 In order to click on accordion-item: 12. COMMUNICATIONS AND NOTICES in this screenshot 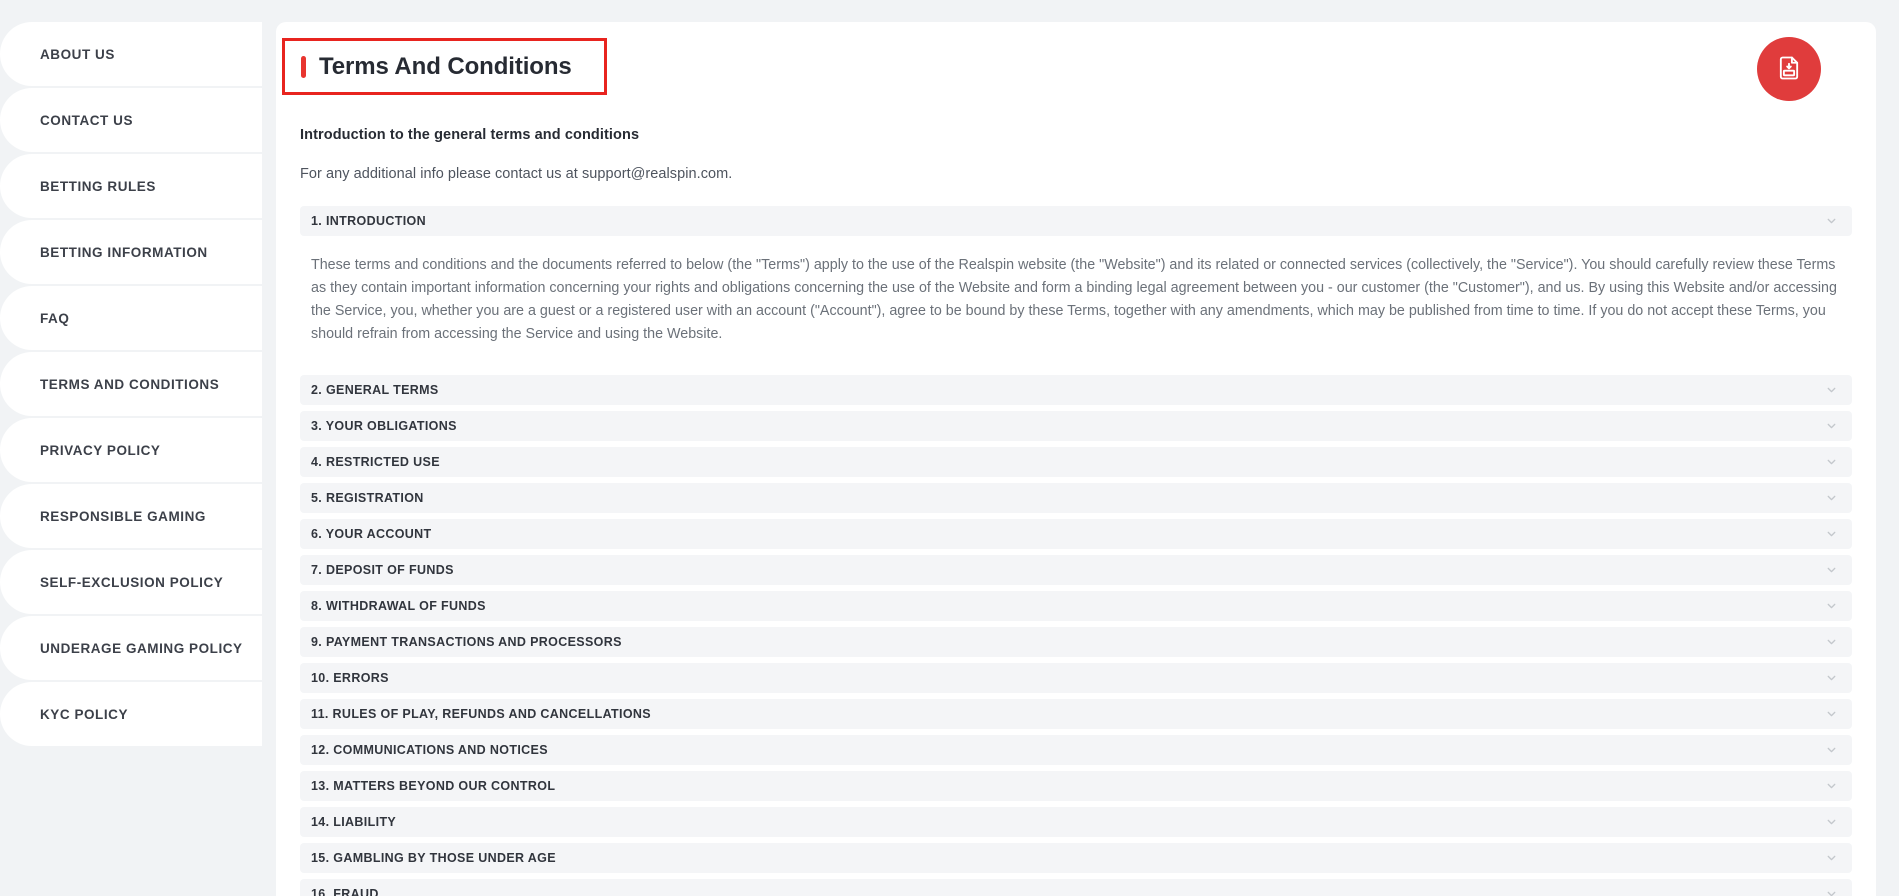, I will do `click(1076, 749)`.